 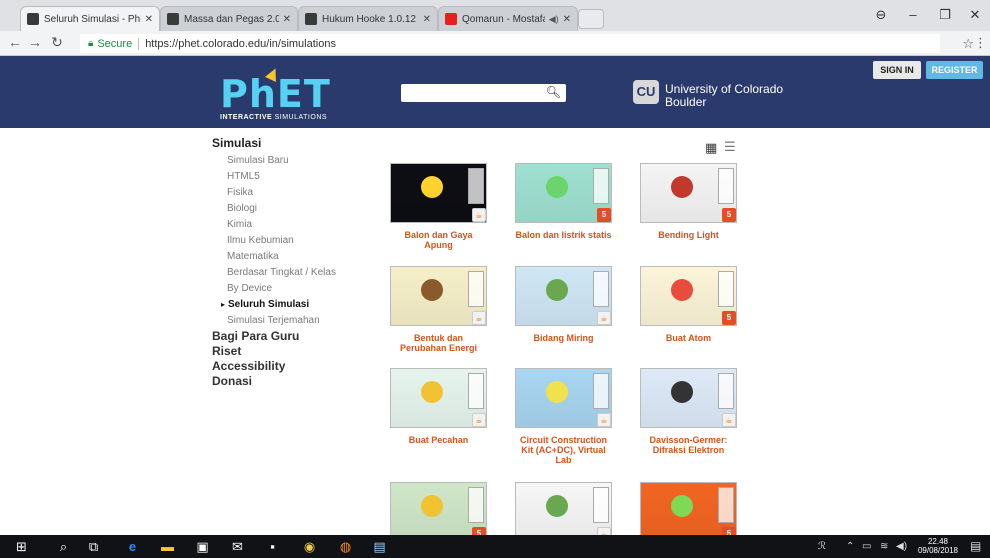 What do you see at coordinates (287, 225) in the screenshot?
I see `sidebar-item-kimia: Kimia` at bounding box center [287, 225].